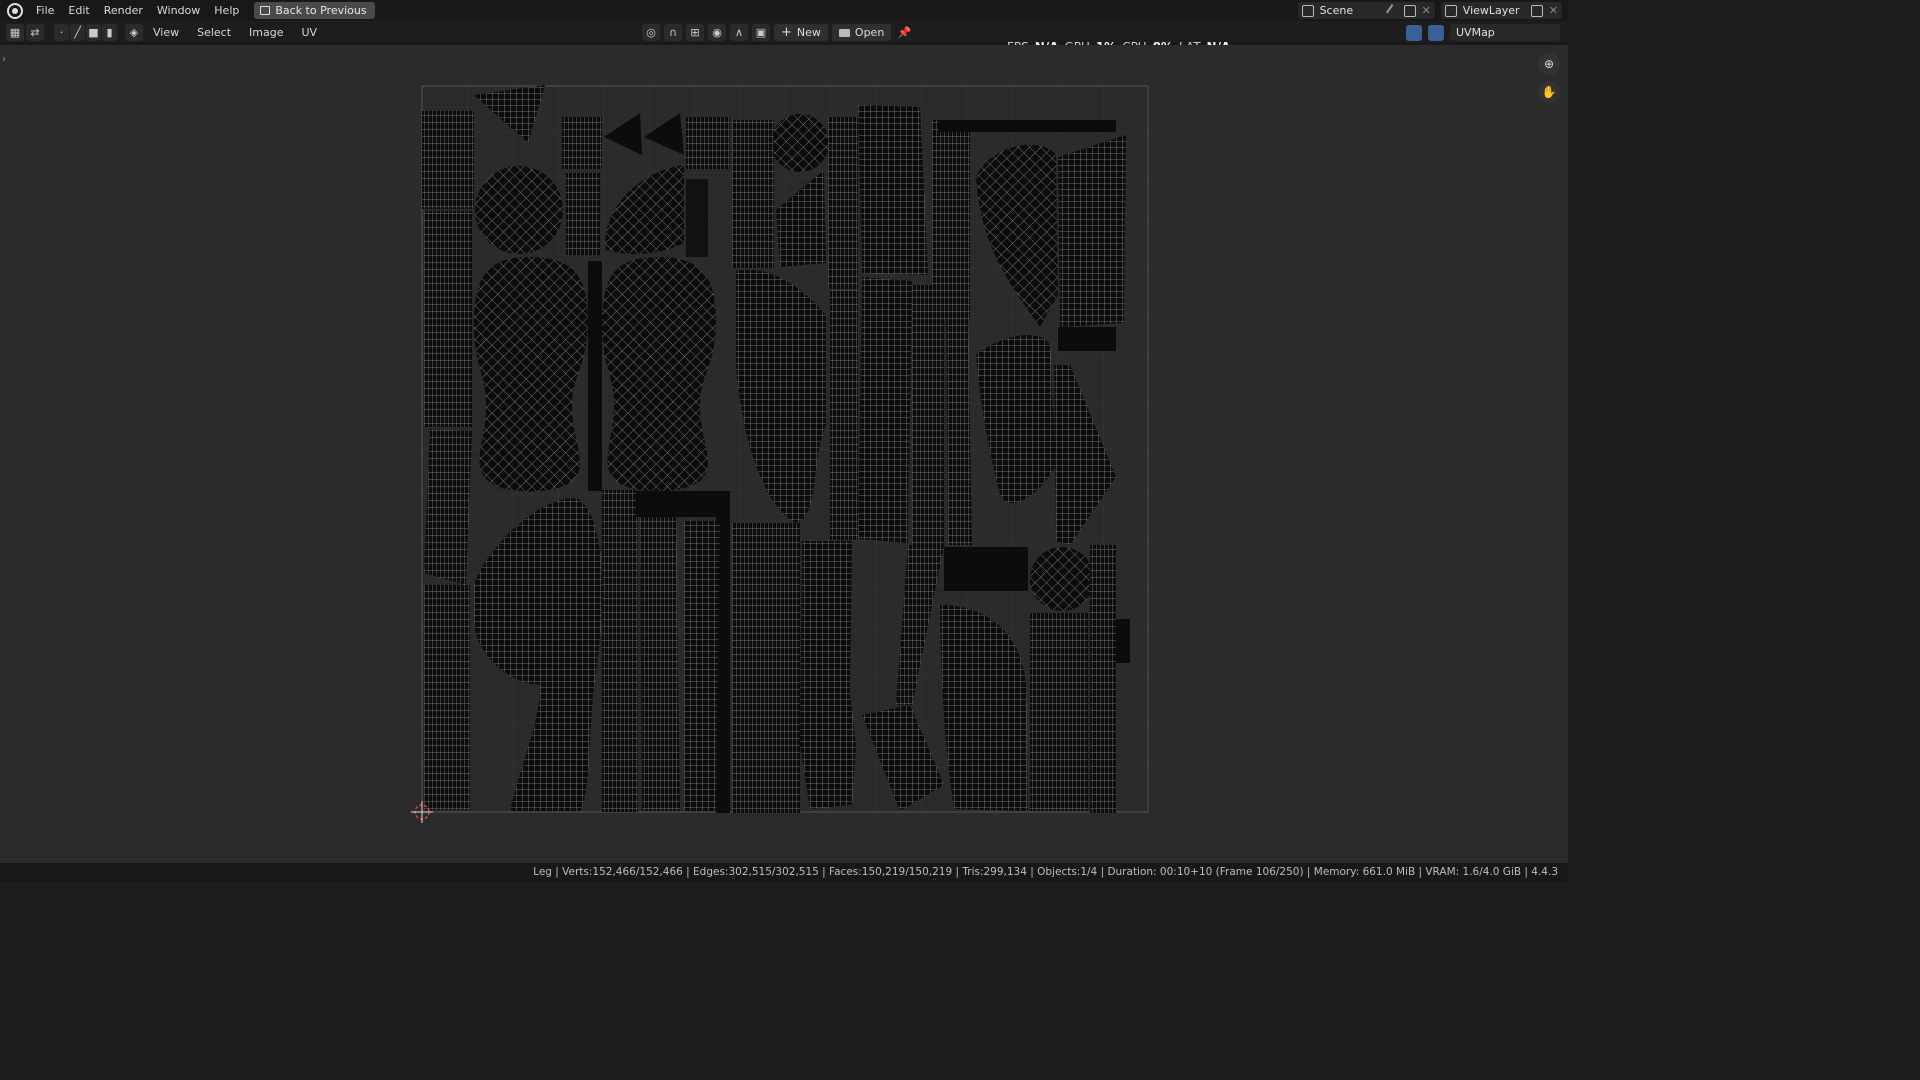 This screenshot has height=1080, width=1920. Describe the element at coordinates (93, 32) in the screenshot. I see `face-select-icon: ■` at that location.